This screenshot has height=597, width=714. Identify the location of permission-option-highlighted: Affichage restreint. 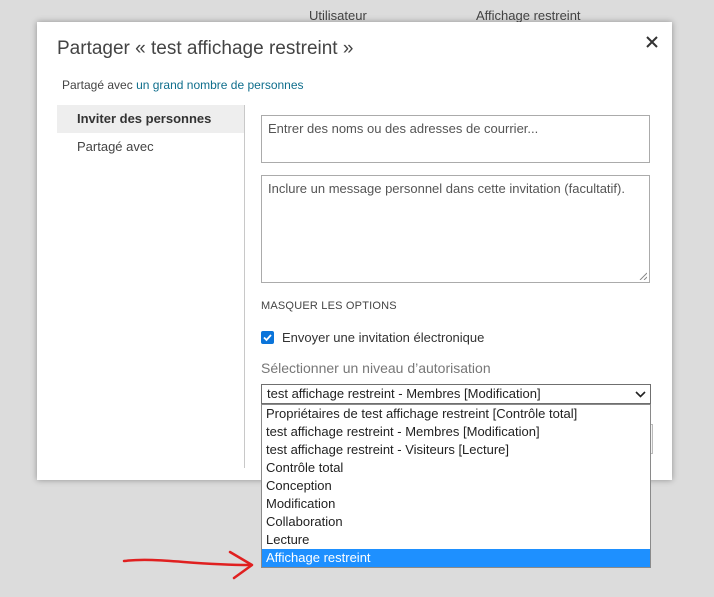
(456, 558).